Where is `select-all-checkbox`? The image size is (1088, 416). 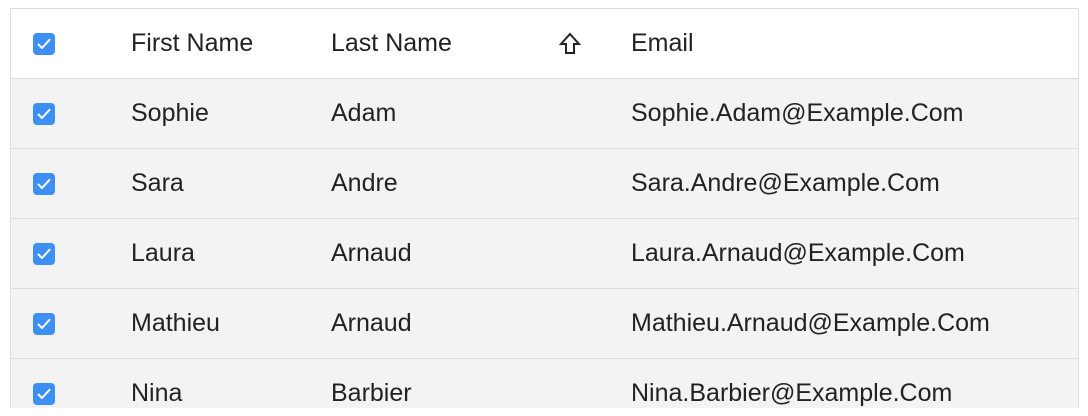
select-all-checkbox is located at coordinates (44, 43).